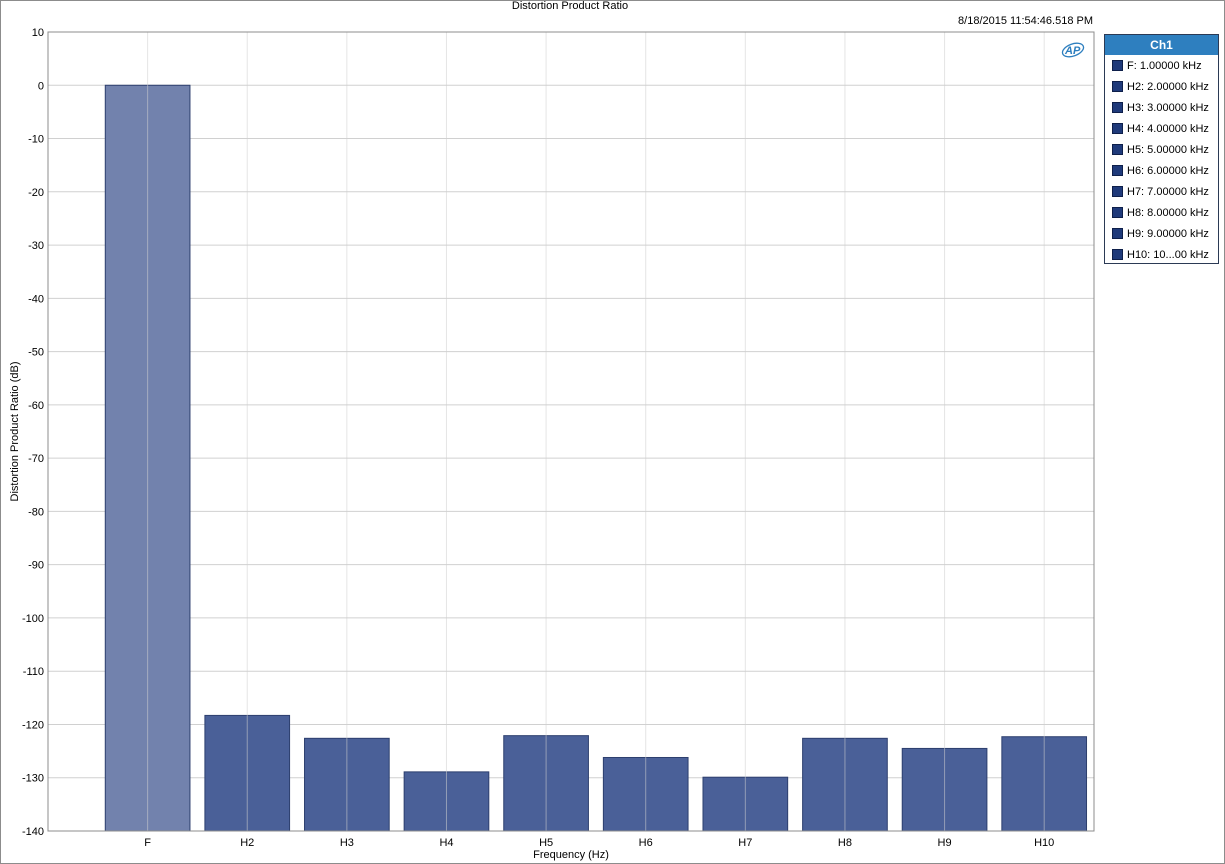 Image resolution: width=1225 pixels, height=864 pixels. What do you see at coordinates (36, 353) in the screenshot?
I see `y-tick-label: -50` at bounding box center [36, 353].